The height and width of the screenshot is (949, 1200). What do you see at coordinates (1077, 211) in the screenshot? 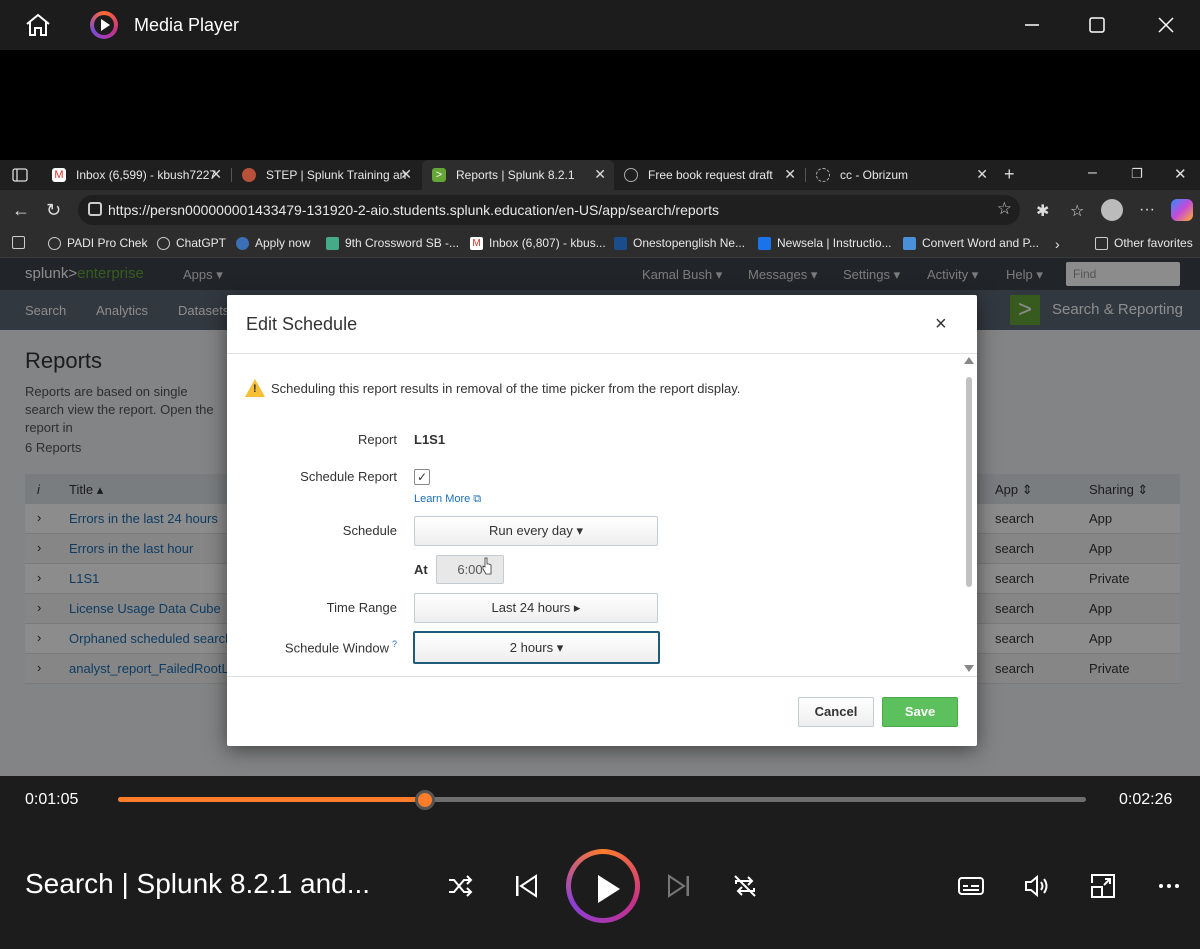
I see `favorites-icon: ☆` at bounding box center [1077, 211].